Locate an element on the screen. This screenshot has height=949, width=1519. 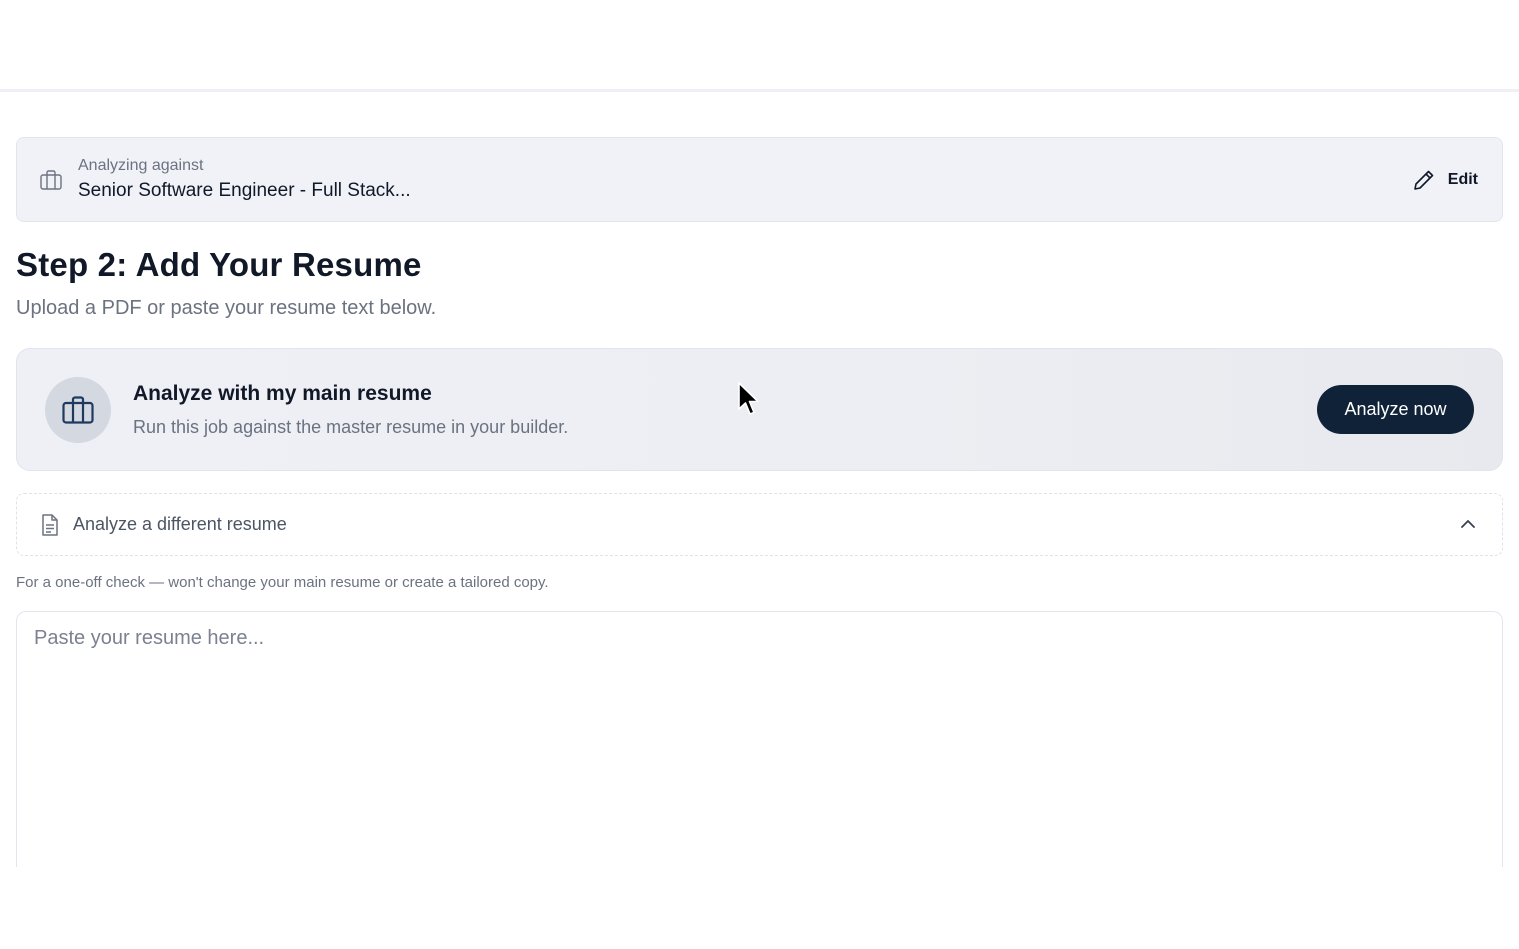
document-icon is located at coordinates (50, 525).